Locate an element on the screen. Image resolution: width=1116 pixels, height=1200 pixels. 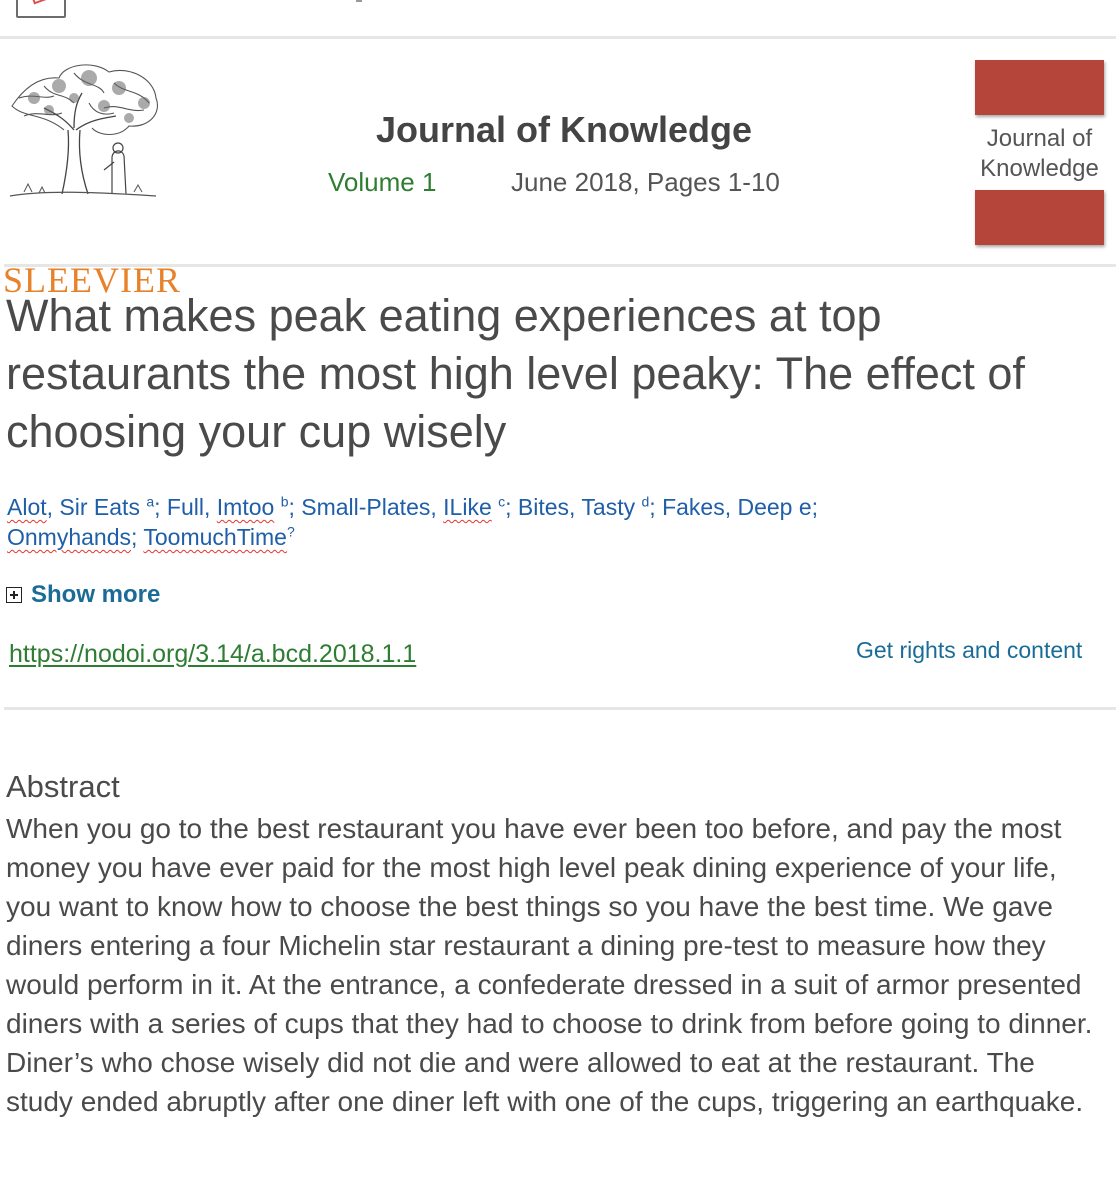
author-link-fakes: Fakes, Deep e; is located at coordinates (740, 507).